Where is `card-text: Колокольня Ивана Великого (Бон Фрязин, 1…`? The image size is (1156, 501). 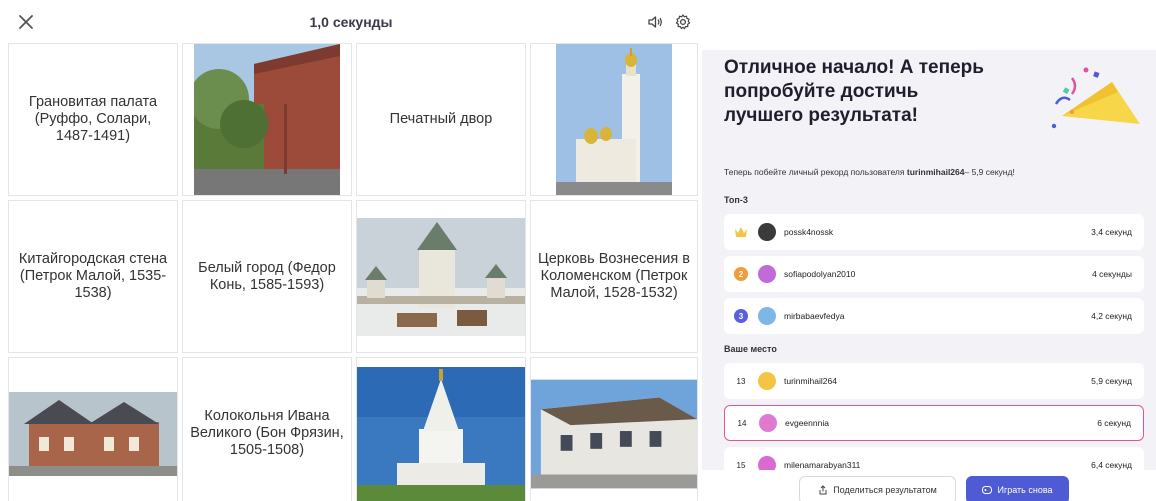
card-text: Колокольня Ивана Великого (Бон Фрязин, 1… is located at coordinates (267, 429).